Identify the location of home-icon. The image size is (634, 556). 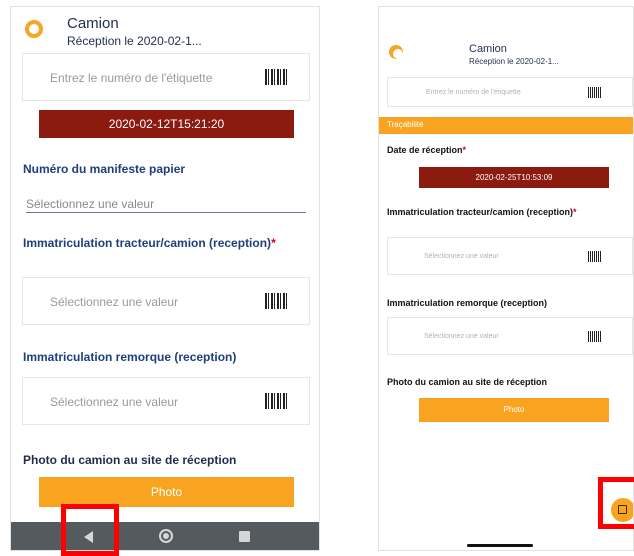
(166, 536).